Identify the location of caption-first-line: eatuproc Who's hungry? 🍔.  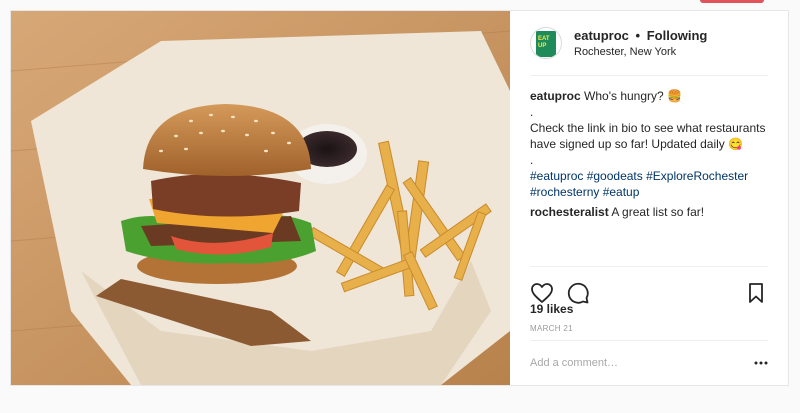
(649, 96).